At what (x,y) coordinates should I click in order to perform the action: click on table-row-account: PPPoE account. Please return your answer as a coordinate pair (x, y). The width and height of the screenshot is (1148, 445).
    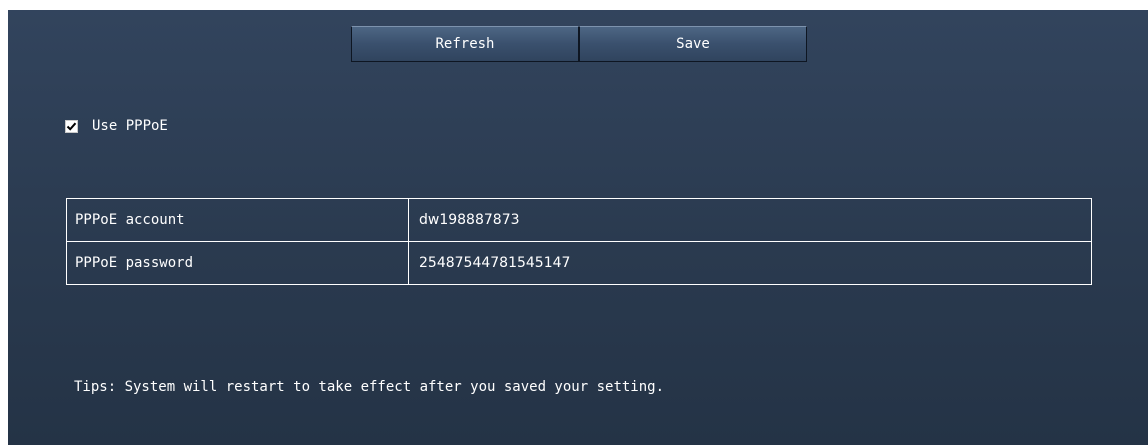
    Looking at the image, I should click on (579, 220).